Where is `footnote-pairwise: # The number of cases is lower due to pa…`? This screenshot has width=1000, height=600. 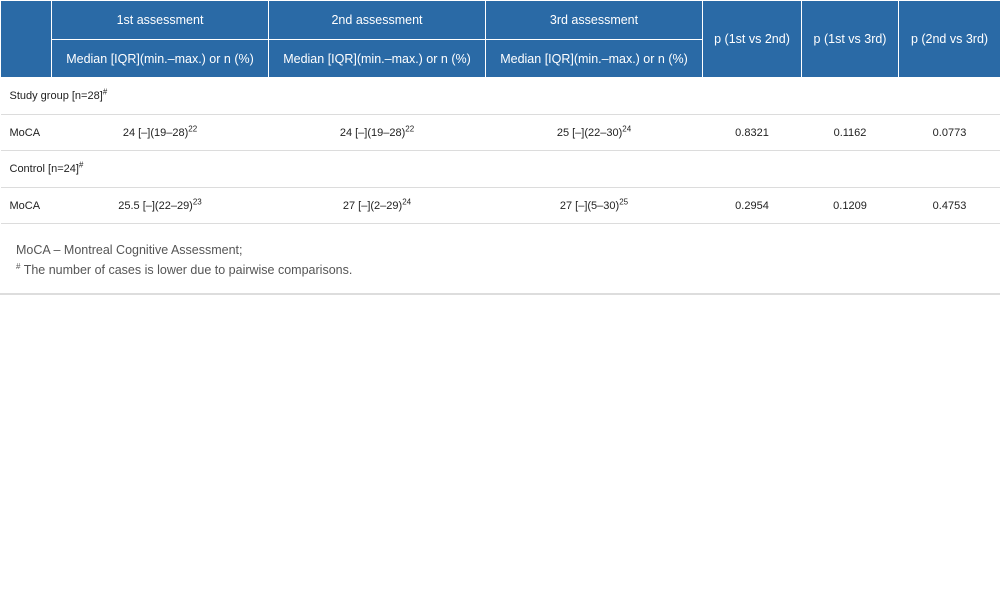
footnote-pairwise: # The number of cases is lower due to pa… is located at coordinates (500, 270).